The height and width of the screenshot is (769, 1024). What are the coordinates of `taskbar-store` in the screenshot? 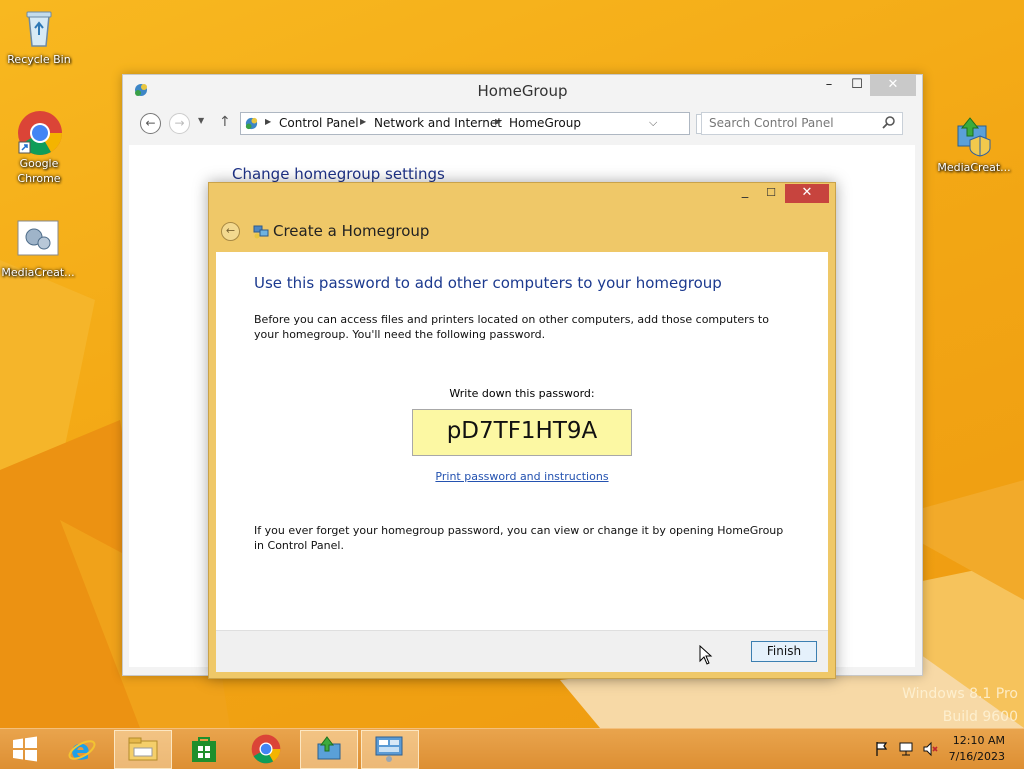 It's located at (204, 748).